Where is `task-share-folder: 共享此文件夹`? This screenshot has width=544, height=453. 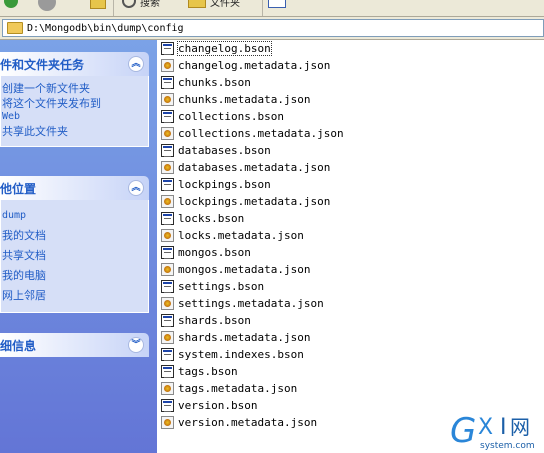
task-share-folder: 共享此文件夹 is located at coordinates (74, 131).